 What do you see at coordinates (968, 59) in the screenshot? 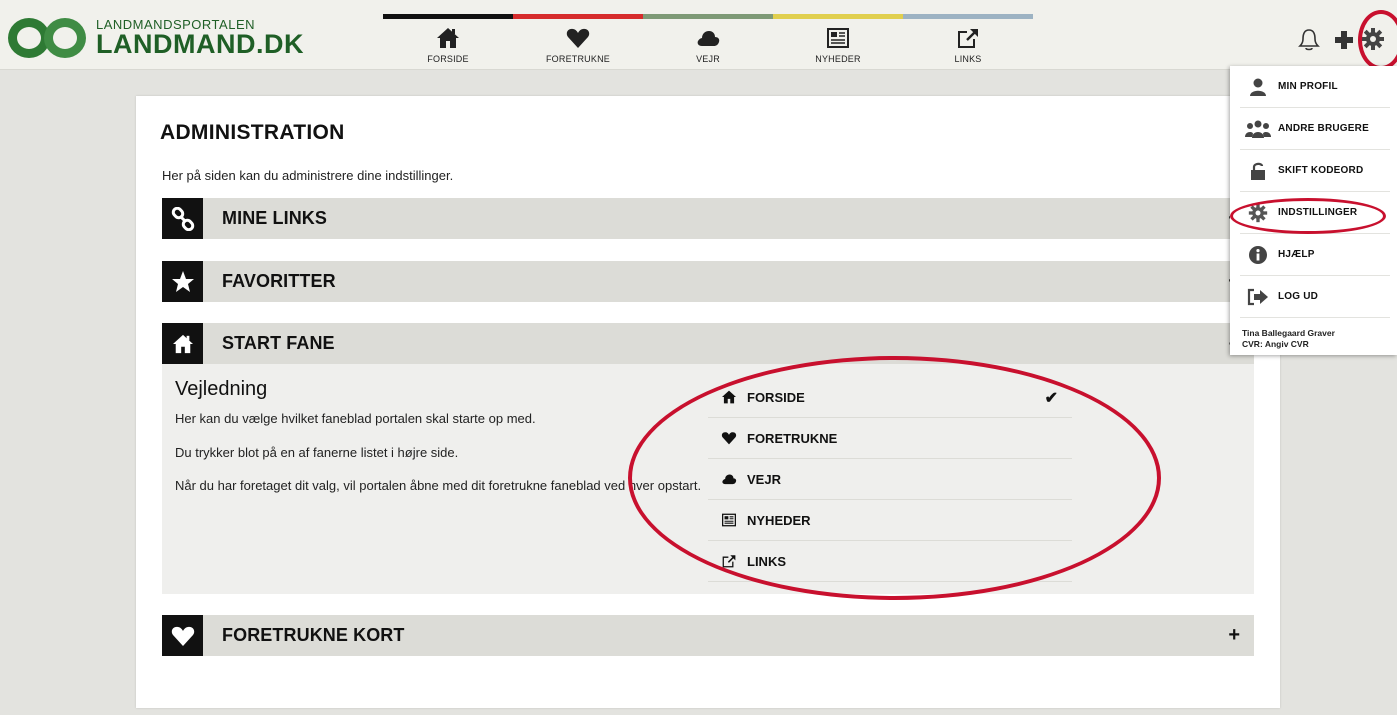
I see `nav-label: LINKS` at bounding box center [968, 59].